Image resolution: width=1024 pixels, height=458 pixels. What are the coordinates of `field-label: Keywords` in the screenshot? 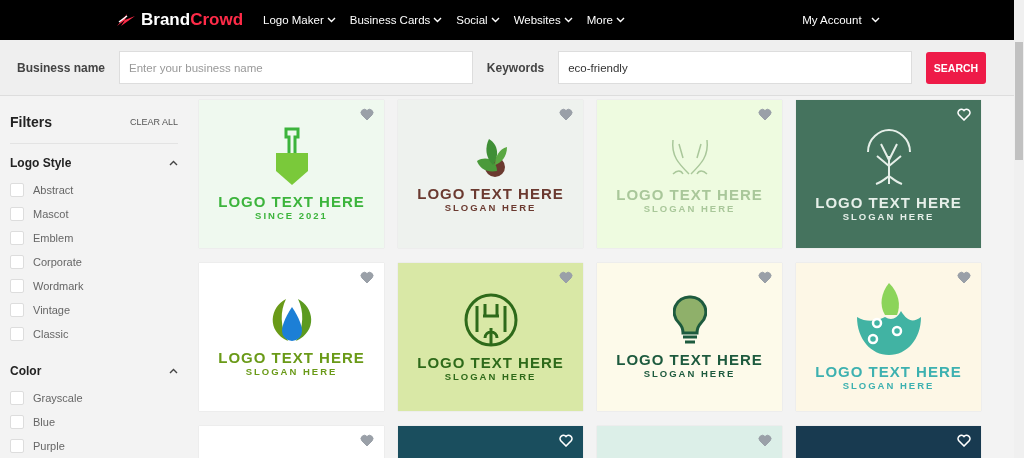 It's located at (515, 67).